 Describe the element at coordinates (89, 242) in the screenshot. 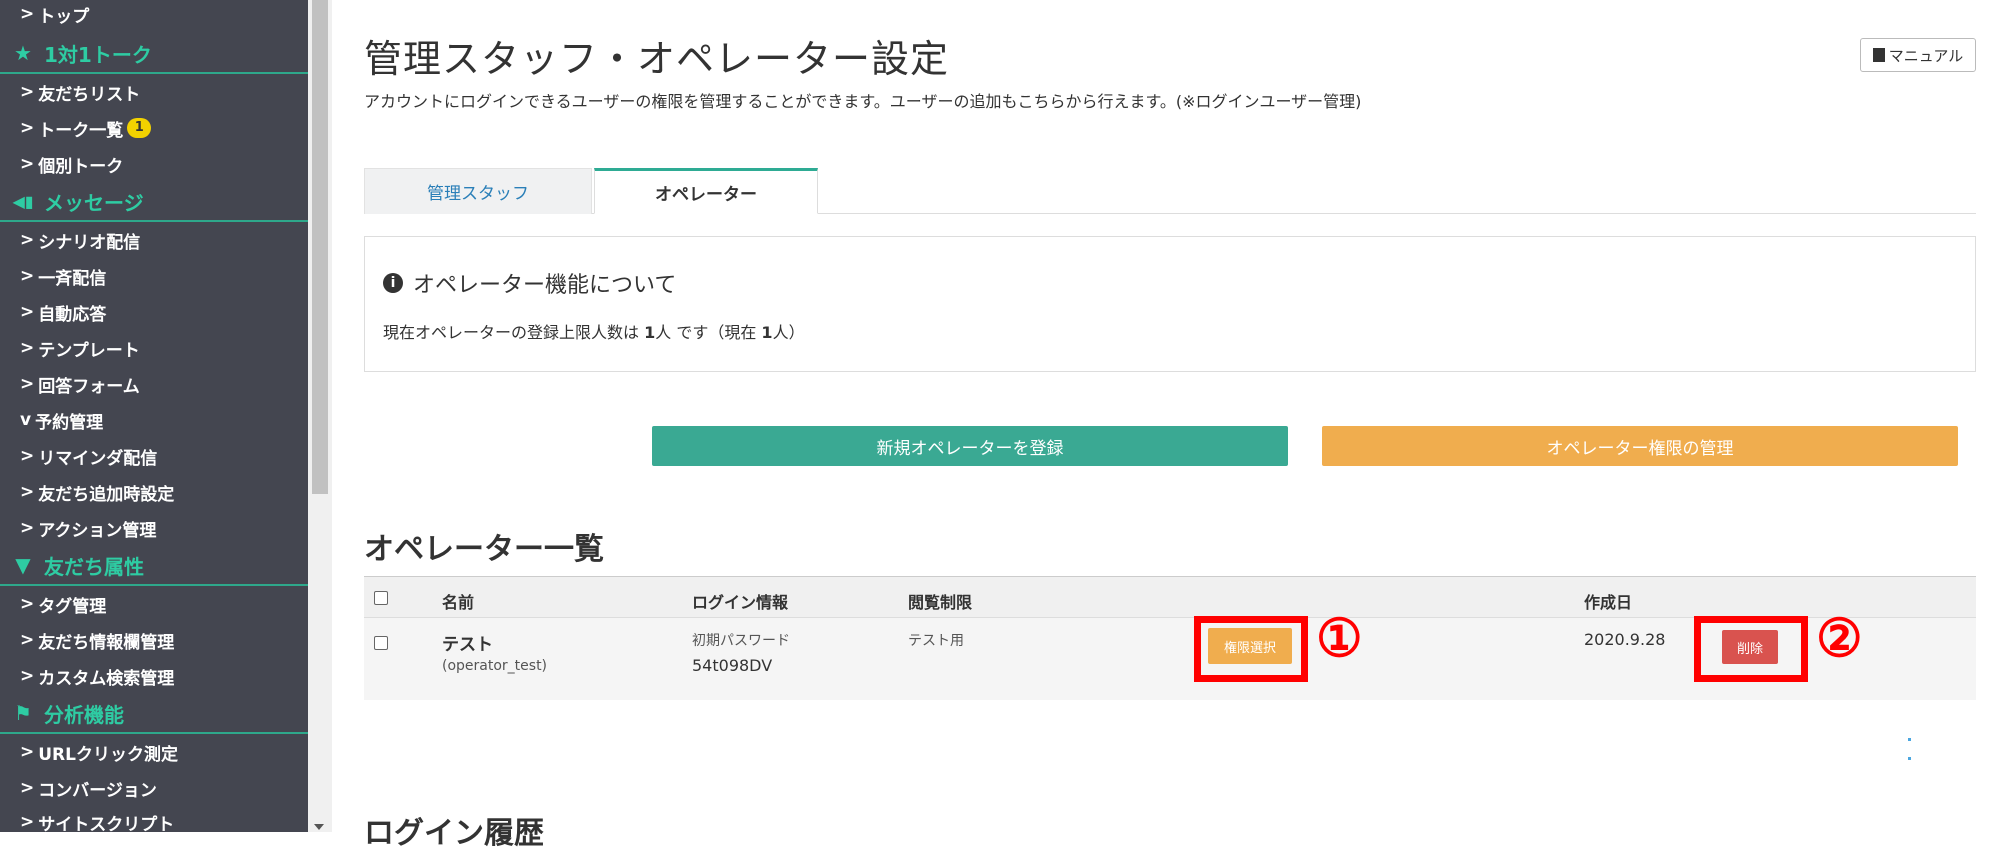

I see `sidebar-item-label: シナリオ配信` at that location.